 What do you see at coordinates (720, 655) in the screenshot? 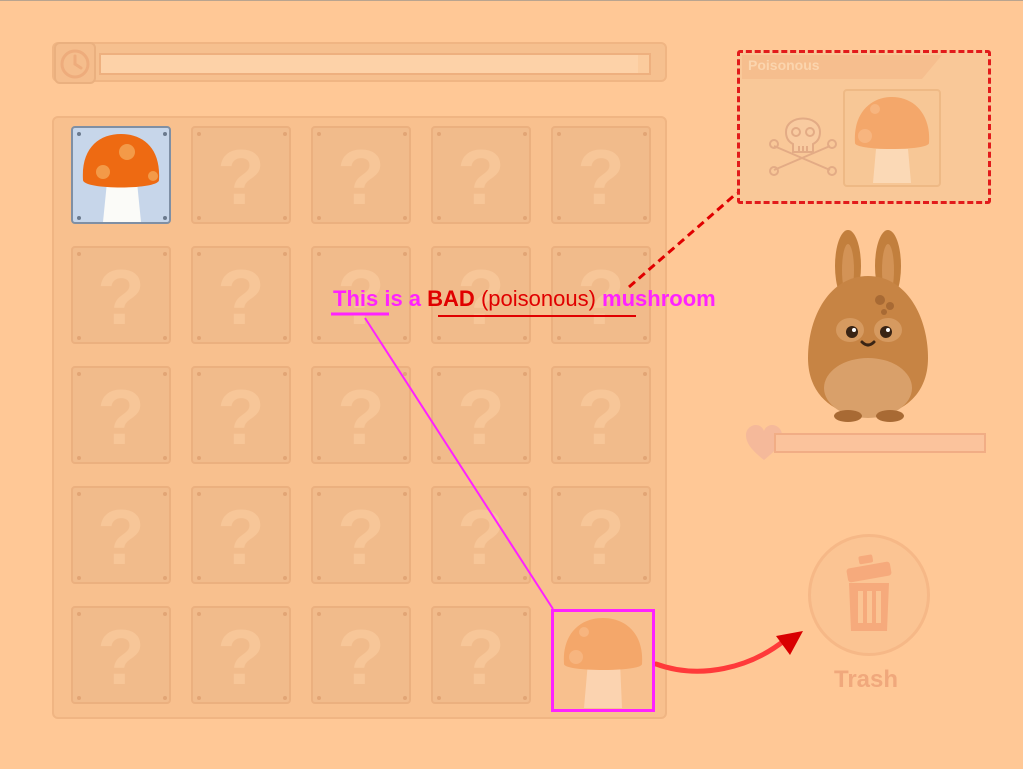
I see `arrow-to-trash` at bounding box center [720, 655].